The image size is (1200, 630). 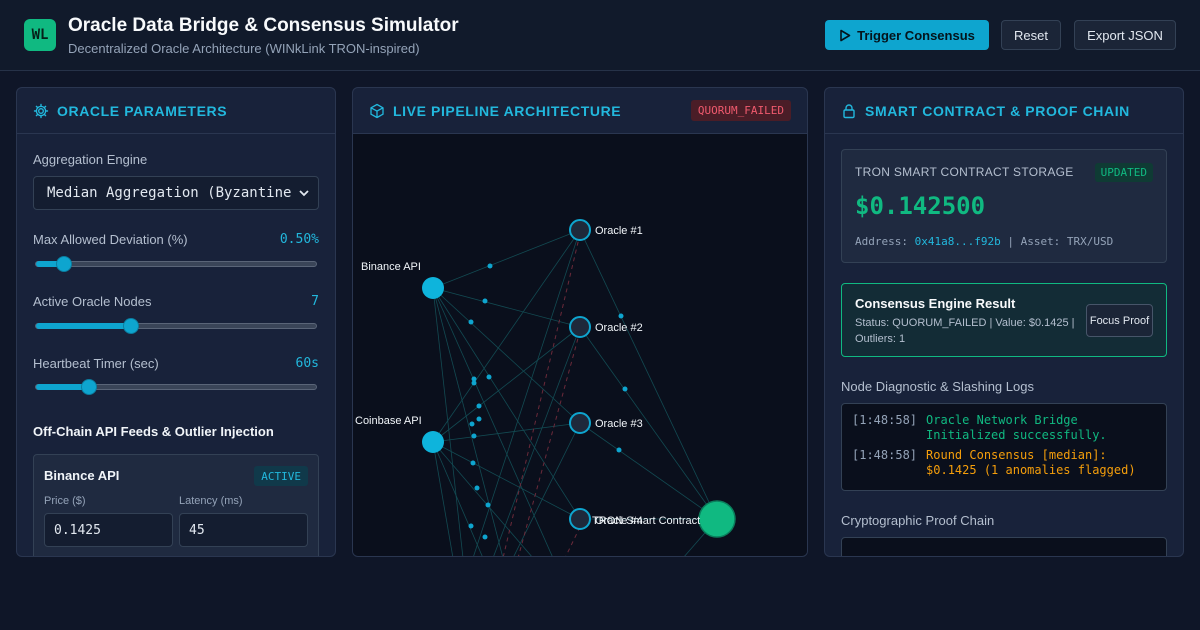 I want to click on panel-header: ORACLE PARAMETERS, so click(x=176, y=111).